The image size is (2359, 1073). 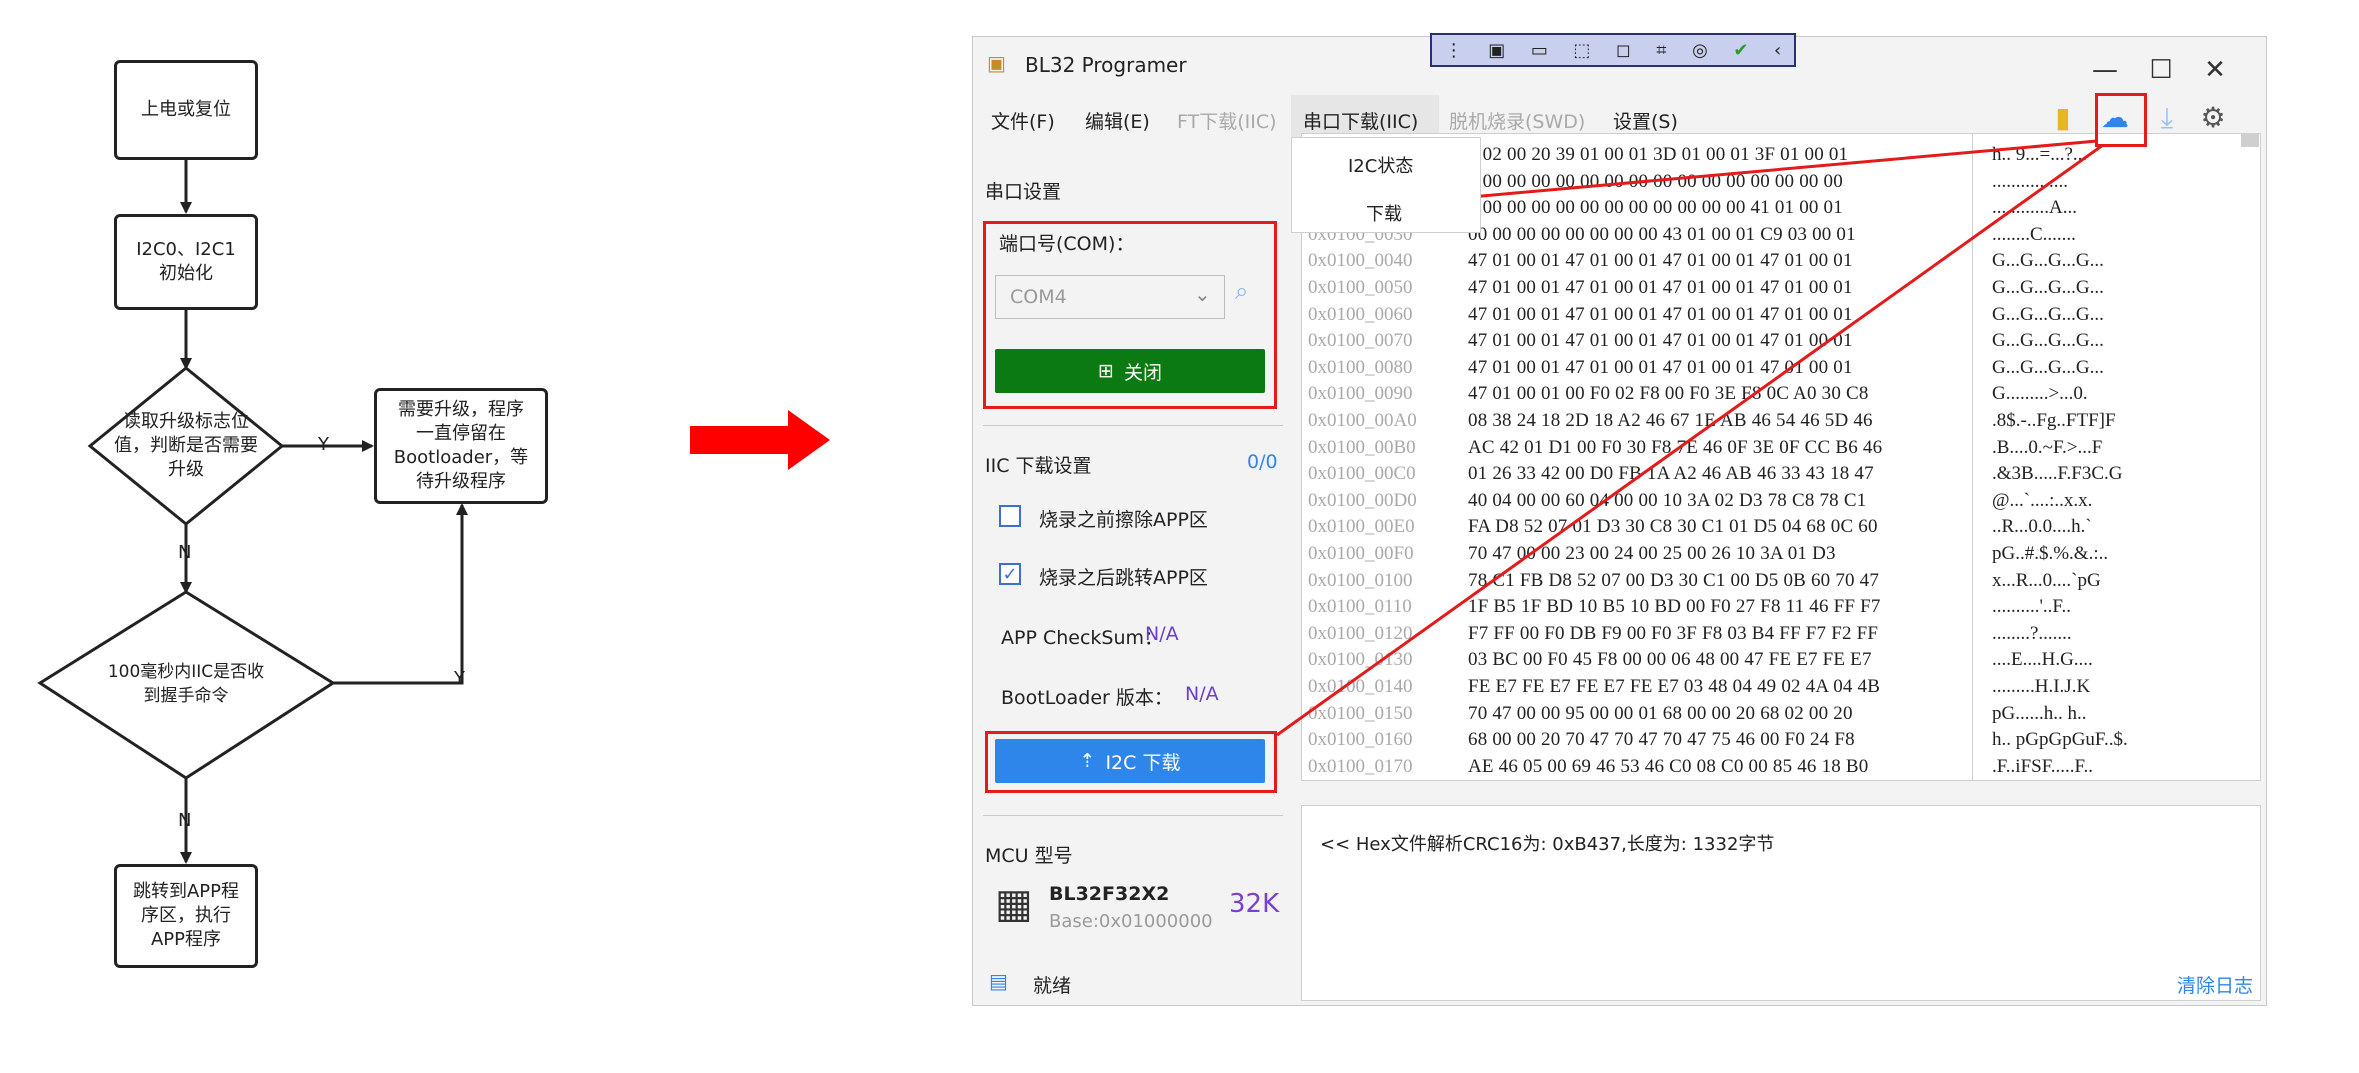 I want to click on flow-init-node: I2C0、I2C1 初始化, so click(x=186, y=262).